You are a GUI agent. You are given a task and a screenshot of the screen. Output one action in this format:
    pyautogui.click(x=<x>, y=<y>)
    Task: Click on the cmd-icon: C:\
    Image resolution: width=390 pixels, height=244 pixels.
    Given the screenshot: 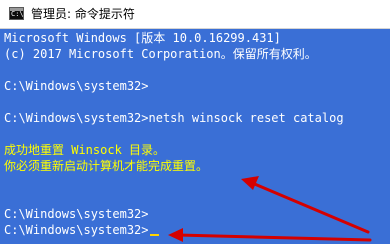 What is the action you would take?
    pyautogui.click(x=16, y=13)
    